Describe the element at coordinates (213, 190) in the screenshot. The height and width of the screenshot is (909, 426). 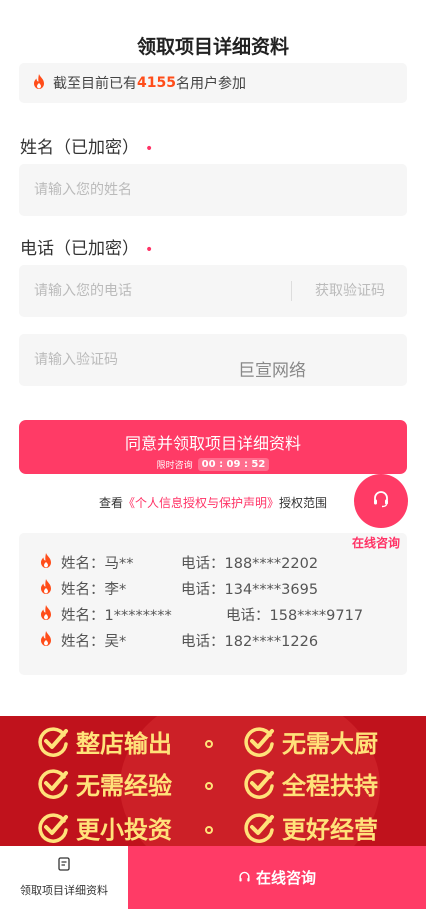
I see `name-input` at that location.